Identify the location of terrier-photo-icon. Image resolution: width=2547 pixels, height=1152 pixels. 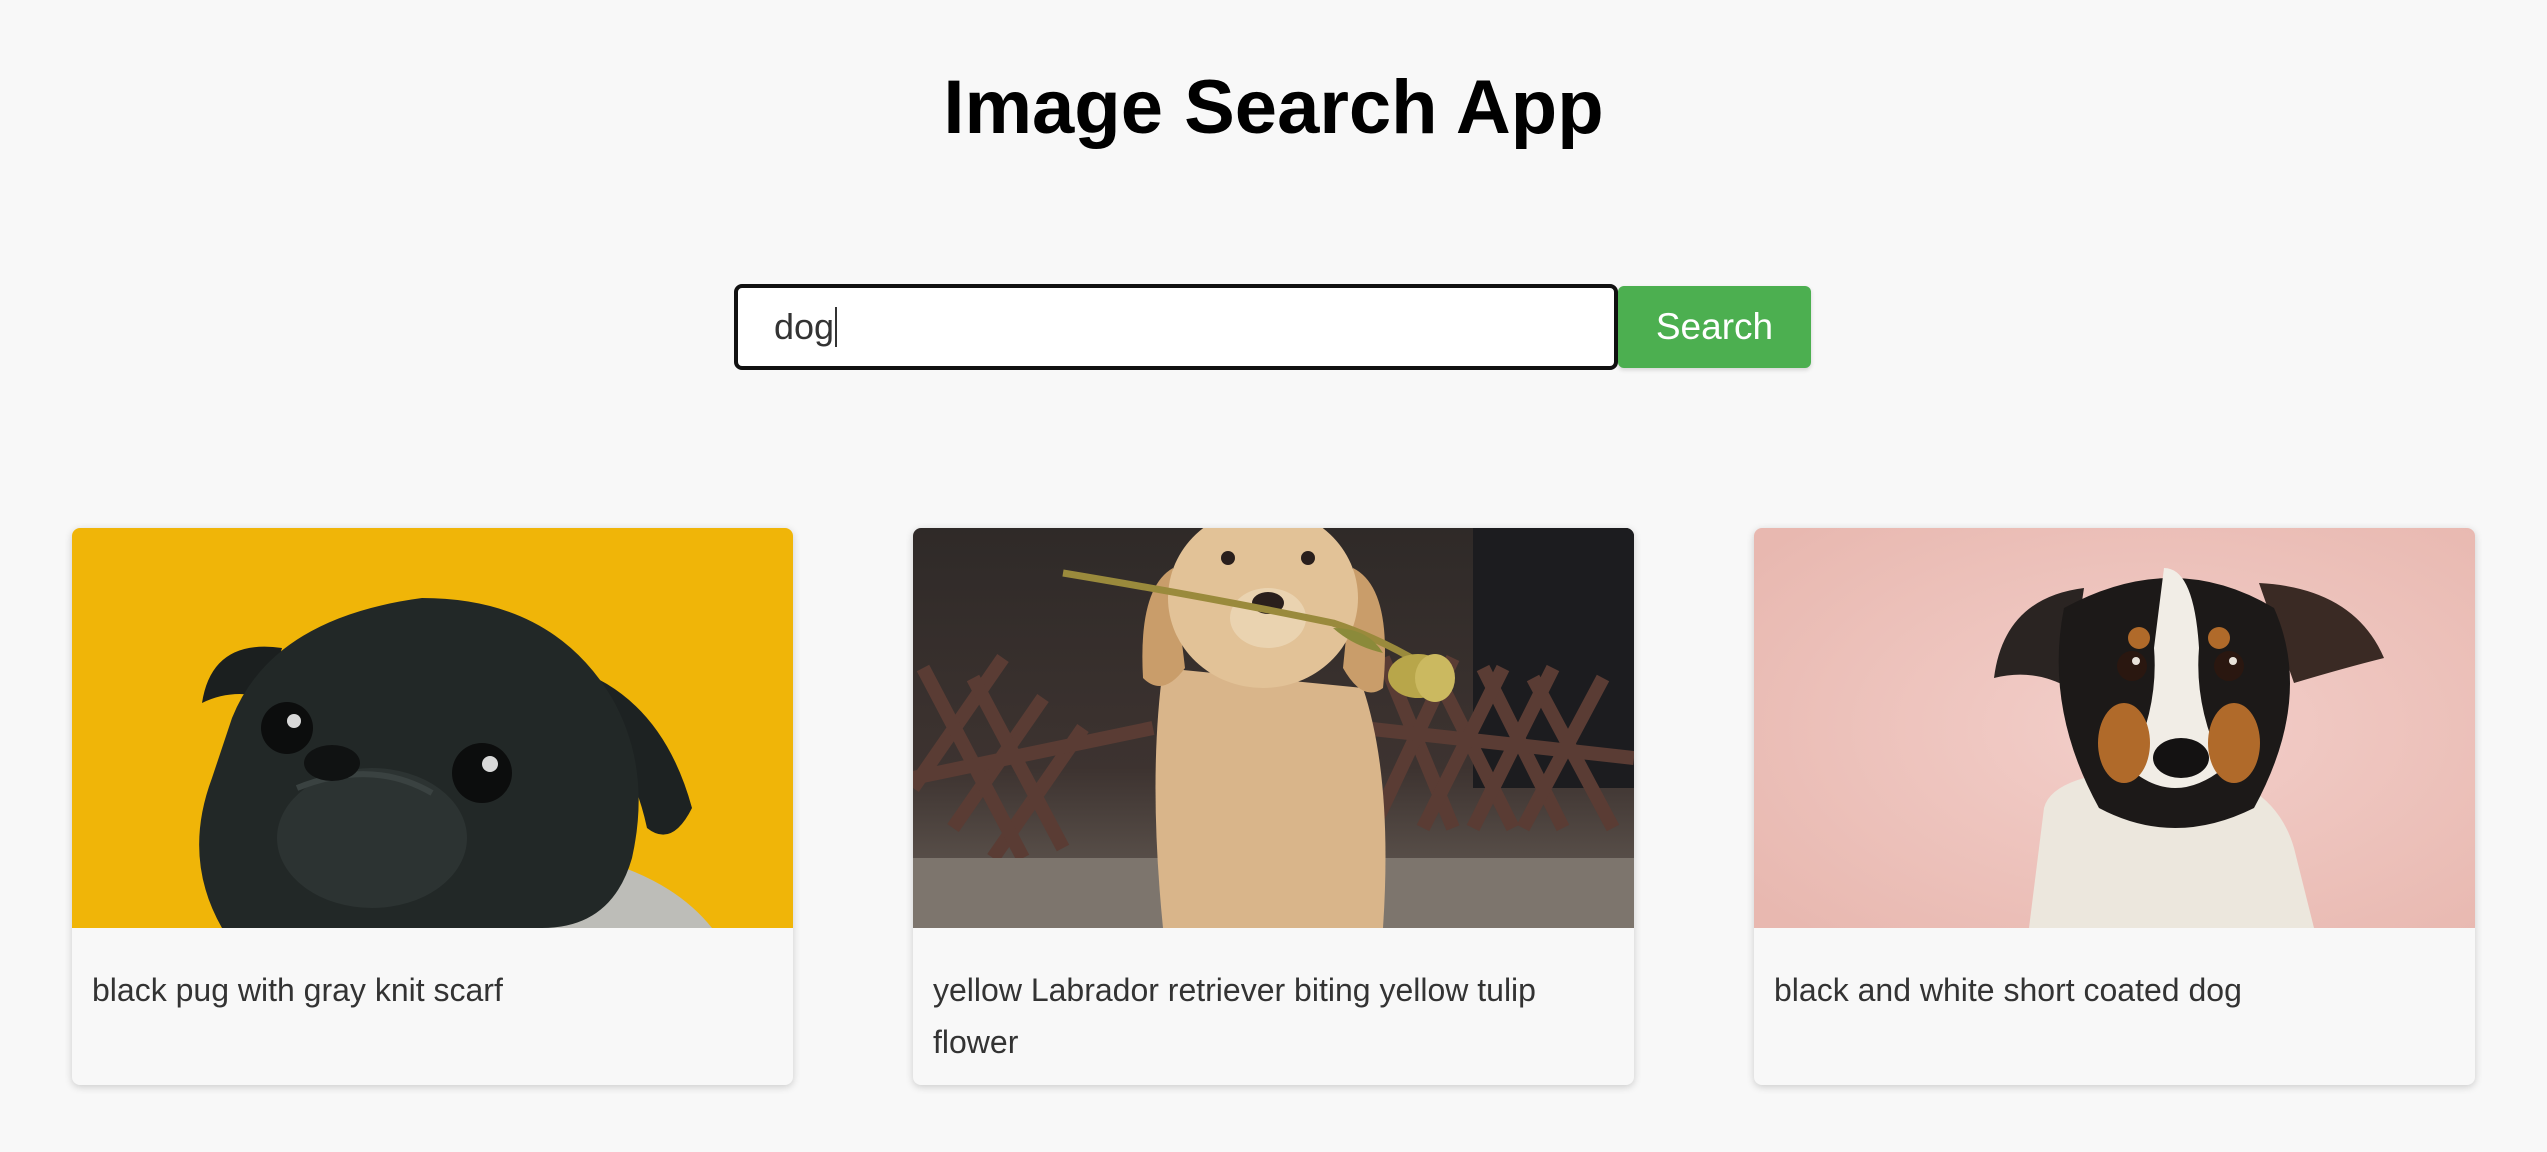
(2114, 728).